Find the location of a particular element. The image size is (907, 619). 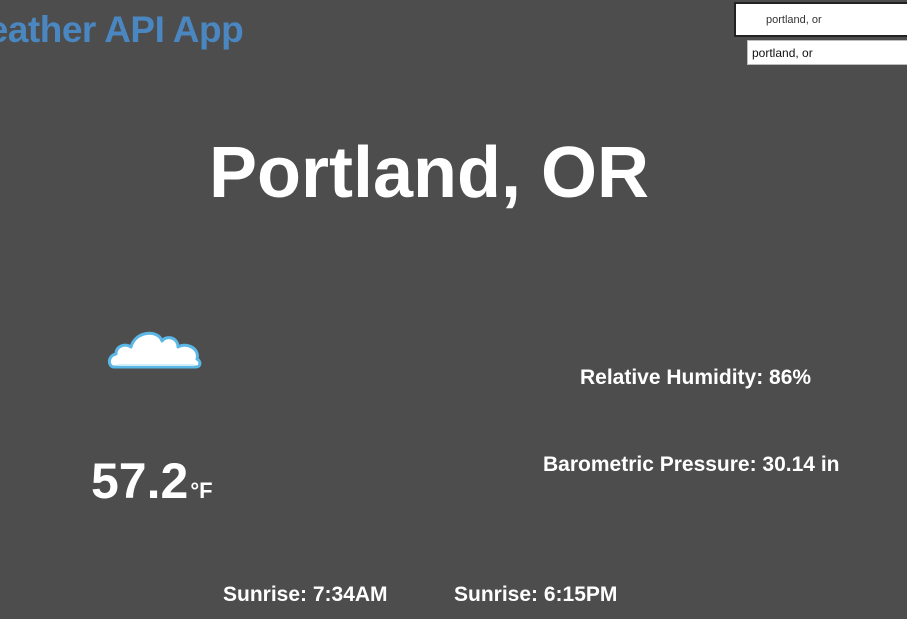

temperature-display: 57.2°F is located at coordinates (152, 481).